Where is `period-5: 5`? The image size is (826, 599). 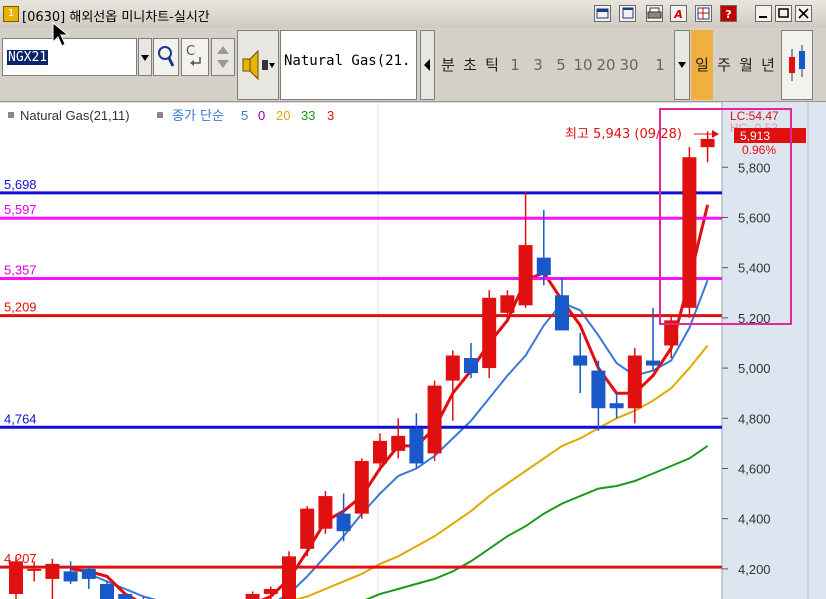
period-5: 5 is located at coordinates (561, 65).